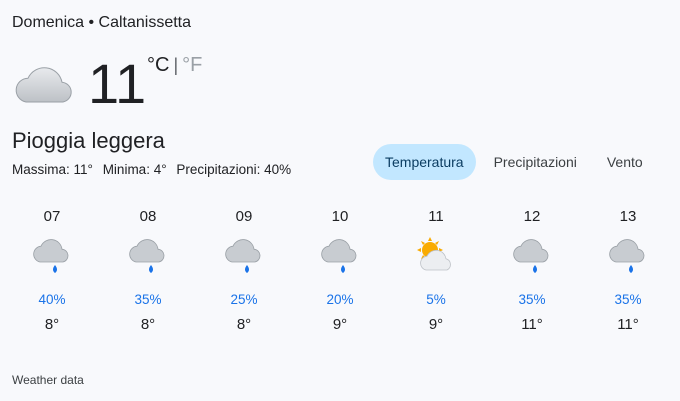 The height and width of the screenshot is (401, 680). Describe the element at coordinates (192, 65) in the screenshot. I see `fahrenheit-toggle: °F` at that location.